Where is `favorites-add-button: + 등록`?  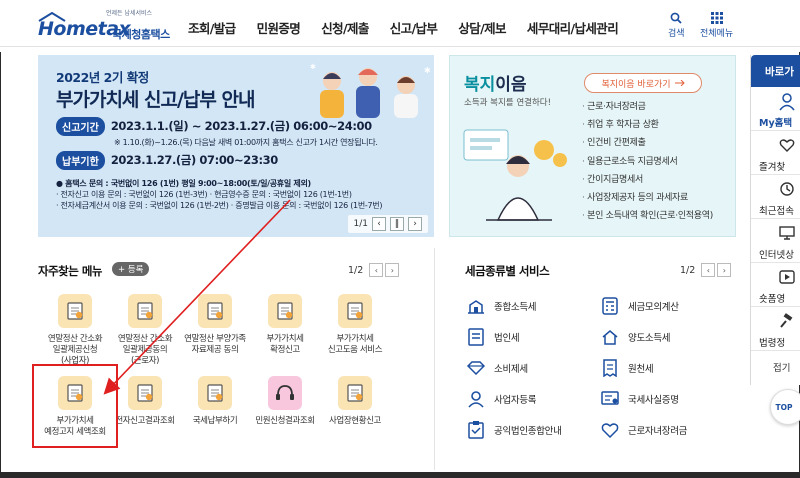 favorites-add-button: + 등록 is located at coordinates (131, 269).